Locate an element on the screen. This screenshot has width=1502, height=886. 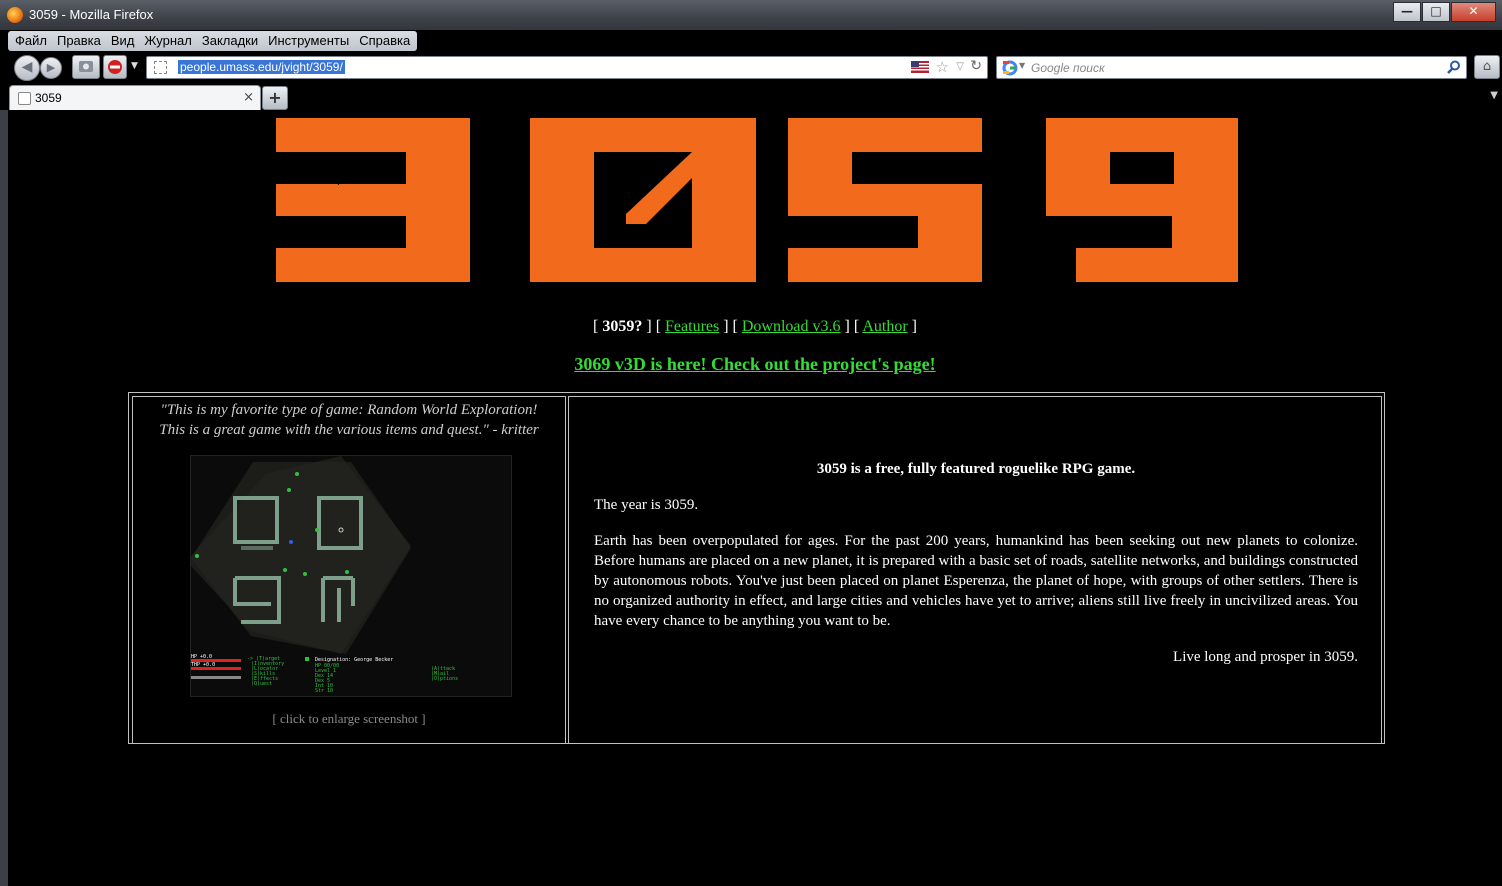
search-bar: ▼ Google поиск is located at coordinates (1231, 67).